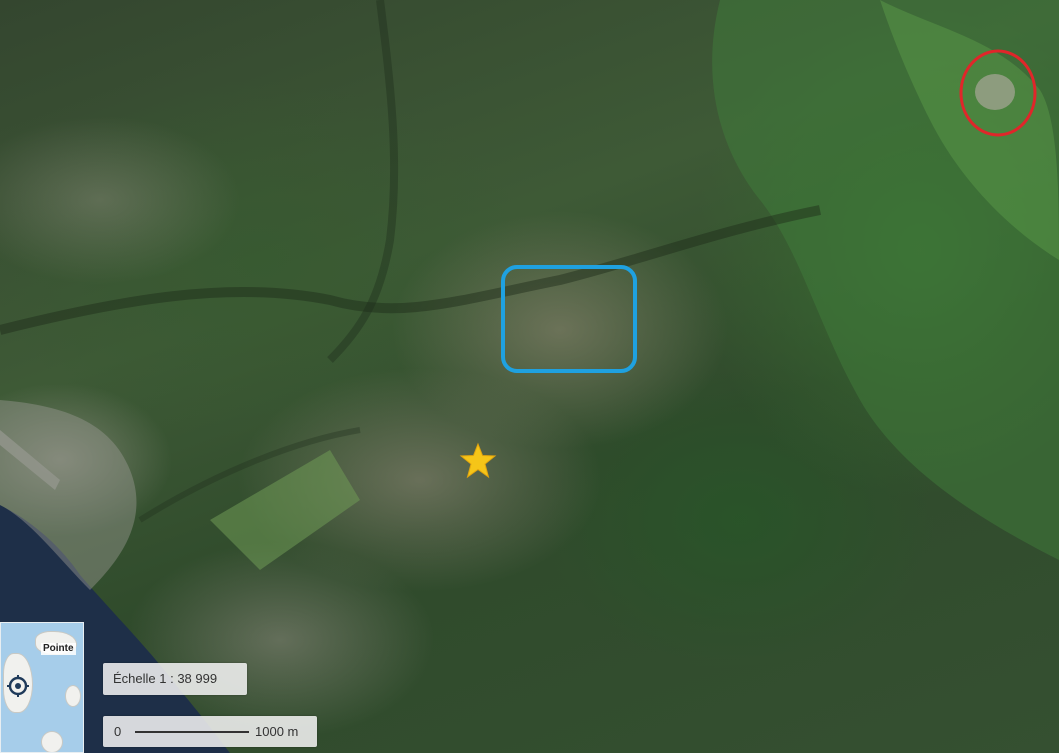 The width and height of the screenshot is (1059, 753). I want to click on volcano-summit-highlight, so click(998, 93).